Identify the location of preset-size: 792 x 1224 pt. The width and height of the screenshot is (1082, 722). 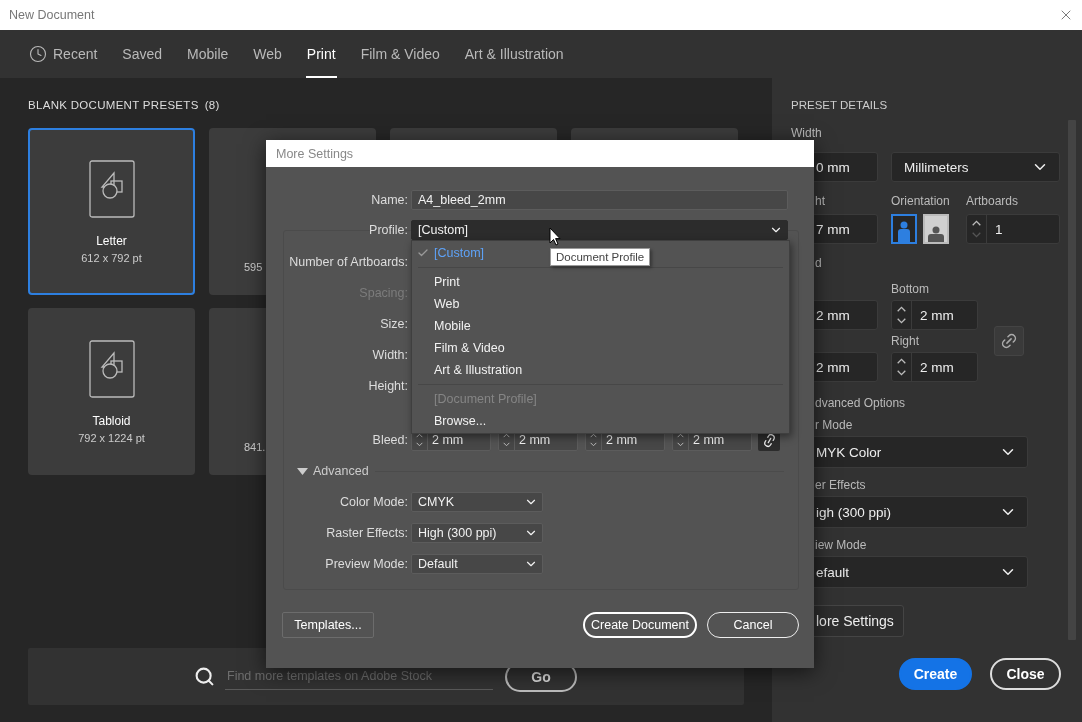
(111, 437).